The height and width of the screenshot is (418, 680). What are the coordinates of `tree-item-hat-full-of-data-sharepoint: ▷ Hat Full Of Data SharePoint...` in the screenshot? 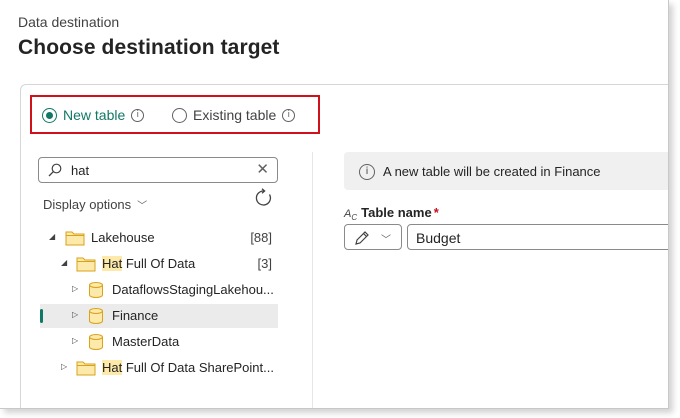 It's located at (159, 368).